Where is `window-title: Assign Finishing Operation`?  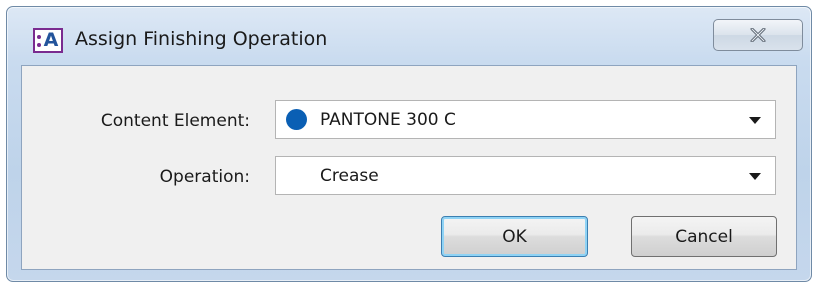
window-title: Assign Finishing Operation is located at coordinates (201, 39).